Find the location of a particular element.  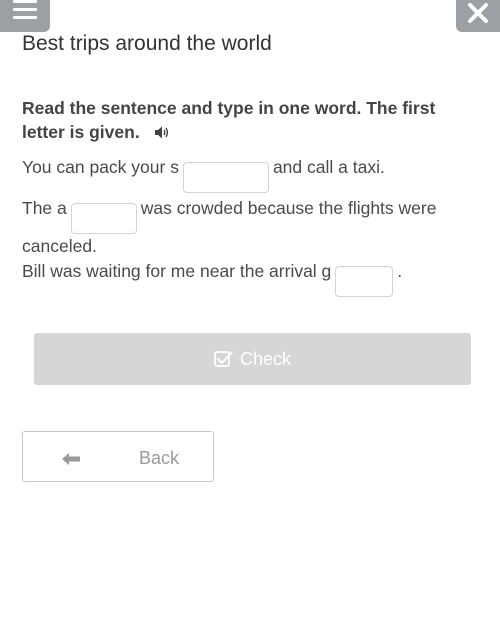

sentence-1-before: You can pack your s is located at coordinates (100, 167).